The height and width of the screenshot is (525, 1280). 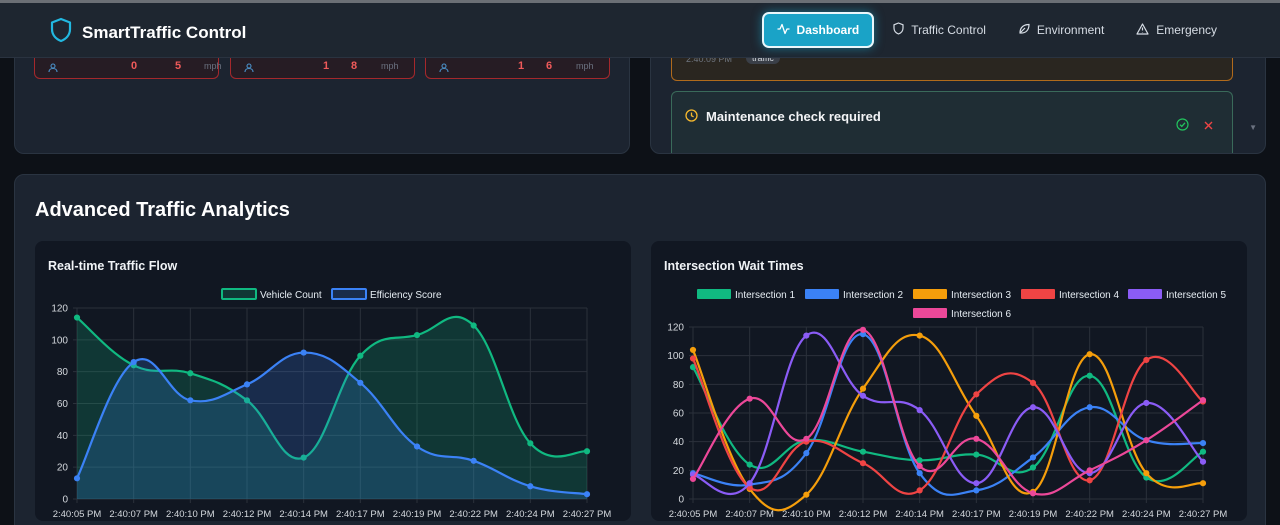 What do you see at coordinates (783, 30) in the screenshot?
I see `activity-icon` at bounding box center [783, 30].